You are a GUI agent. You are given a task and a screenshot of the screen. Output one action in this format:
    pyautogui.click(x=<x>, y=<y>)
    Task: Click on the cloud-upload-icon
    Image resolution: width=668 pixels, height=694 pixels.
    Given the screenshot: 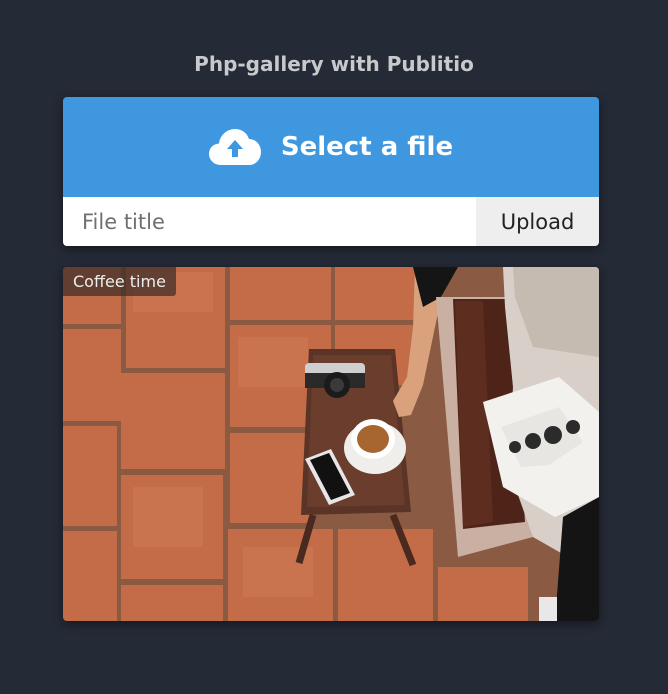 What is the action you would take?
    pyautogui.click(x=234, y=147)
    